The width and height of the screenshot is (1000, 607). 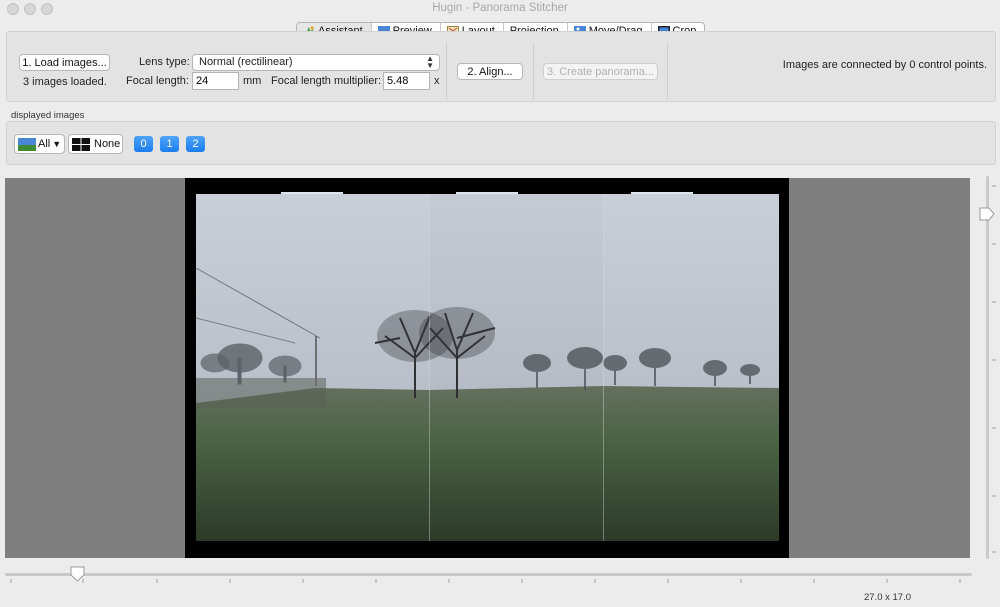 I want to click on focal-length-label: Focal length:, so click(x=157, y=81).